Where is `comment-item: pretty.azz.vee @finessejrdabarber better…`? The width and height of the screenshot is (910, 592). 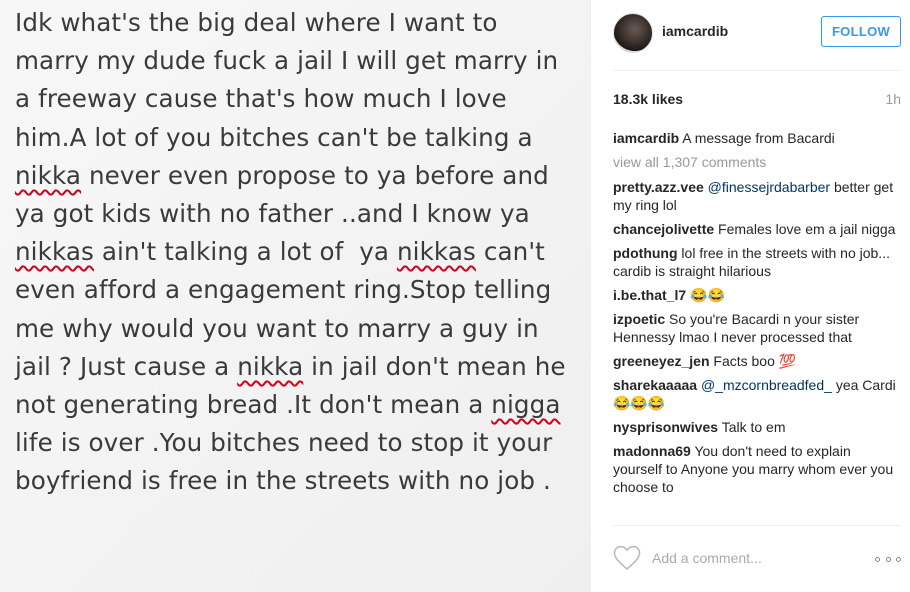
comment-item: pretty.azz.vee @finessejrdabarber better… is located at coordinates (758, 196).